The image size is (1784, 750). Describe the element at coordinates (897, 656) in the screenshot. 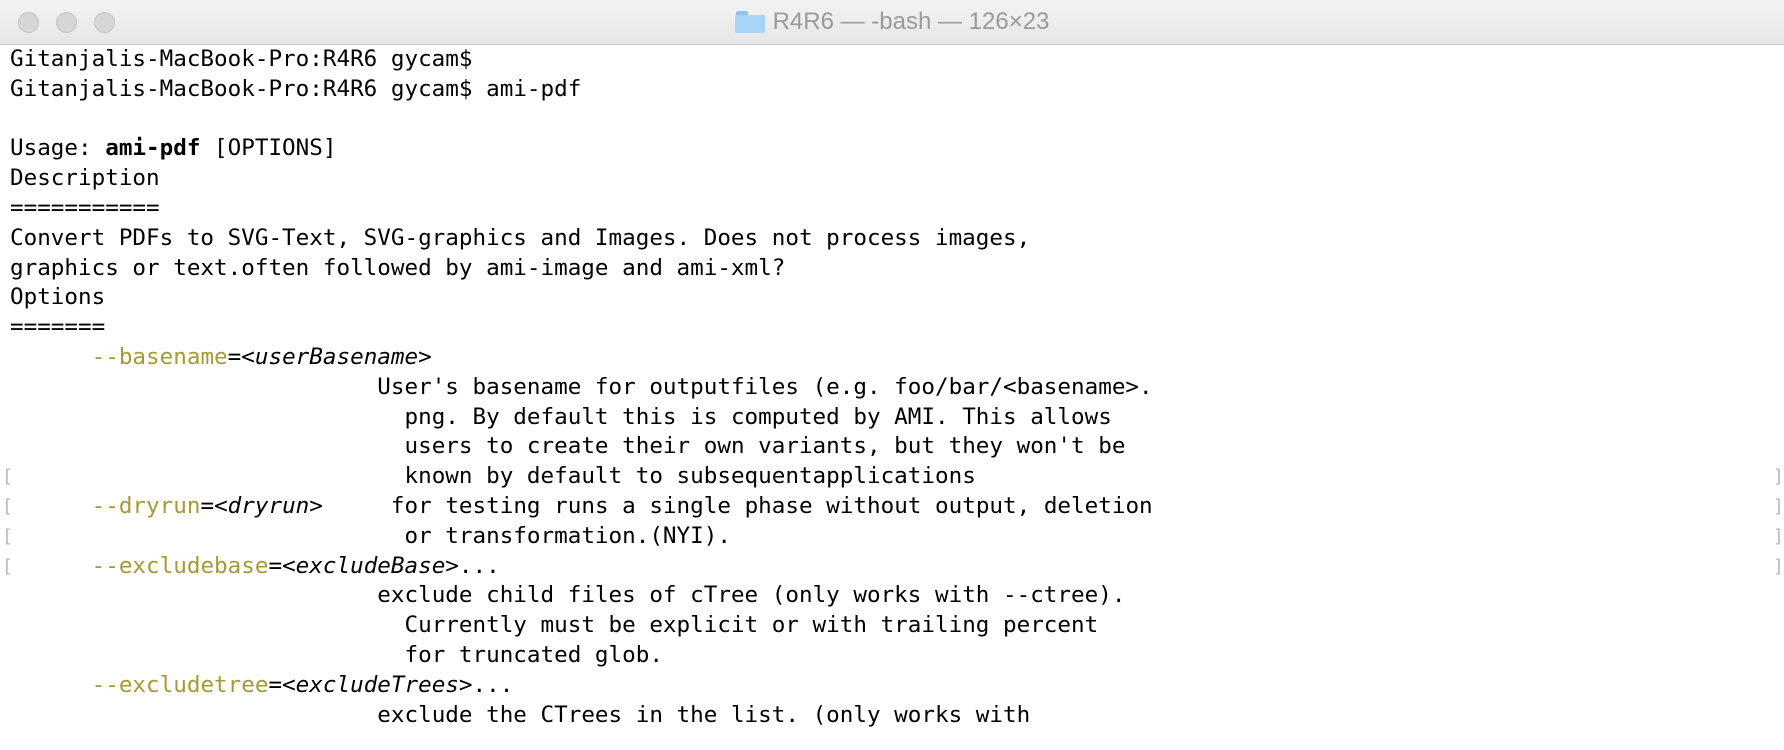

I see `option-description: for truncated glob.` at that location.